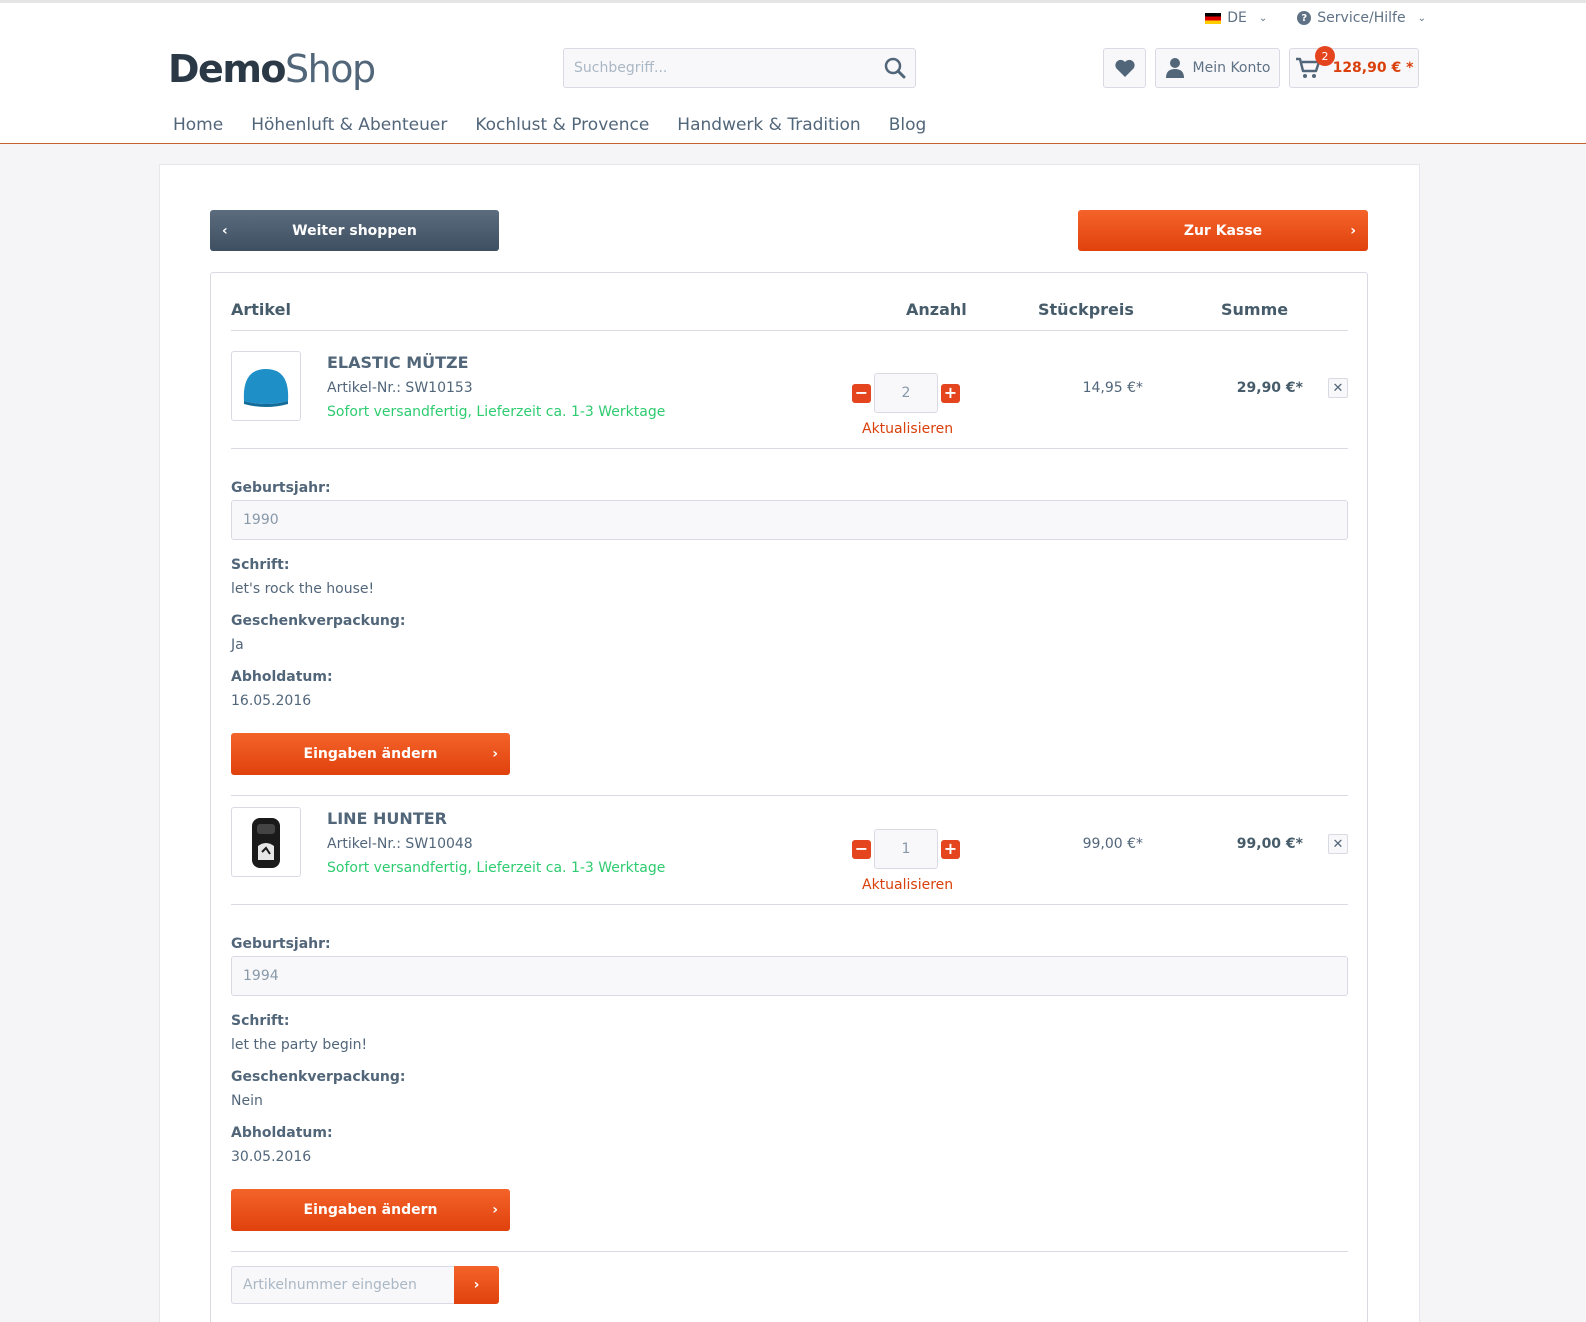 This screenshot has height=1322, width=1586. Describe the element at coordinates (476, 1285) in the screenshot. I see `add-article-button: ›` at that location.